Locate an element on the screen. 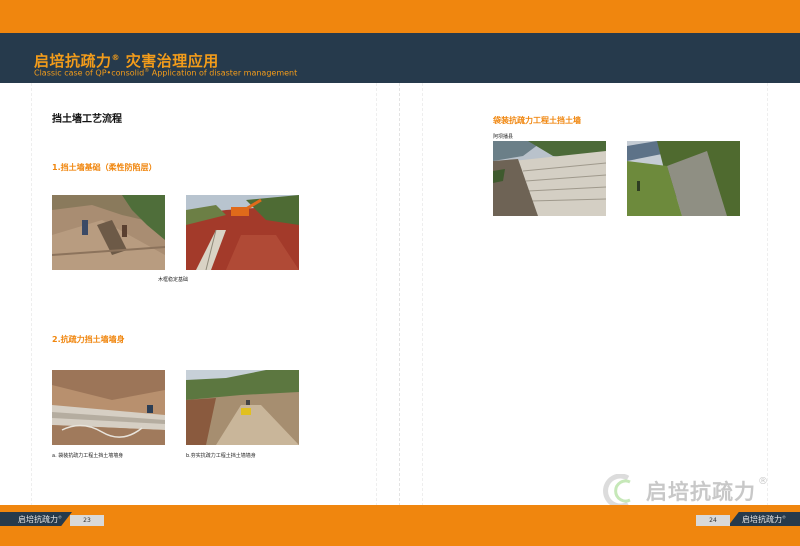  brand-logo-icon is located at coordinates (617, 491).